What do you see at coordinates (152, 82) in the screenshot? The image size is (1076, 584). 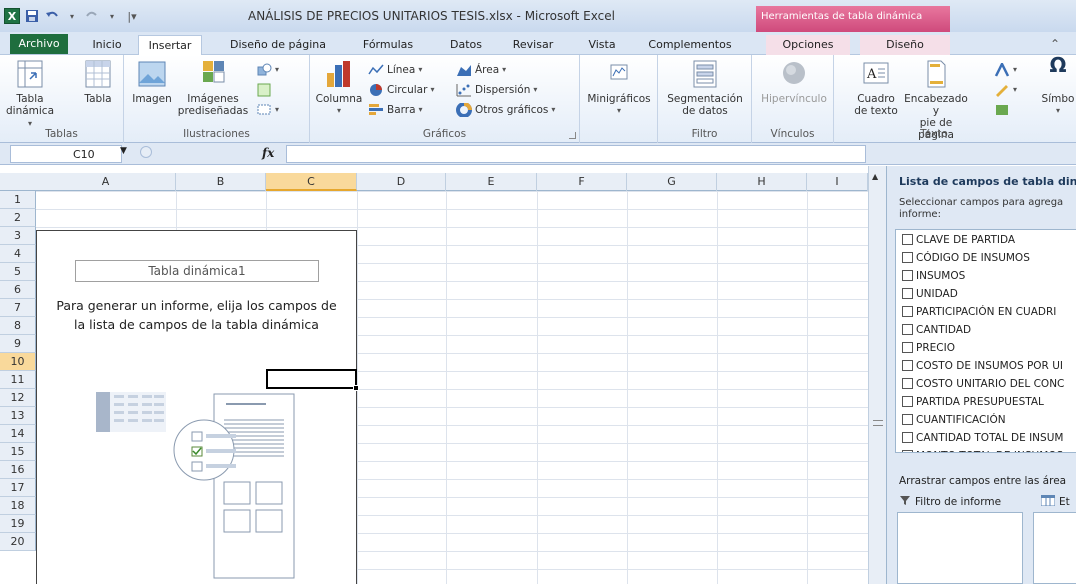 I see `image-button: Imagen` at bounding box center [152, 82].